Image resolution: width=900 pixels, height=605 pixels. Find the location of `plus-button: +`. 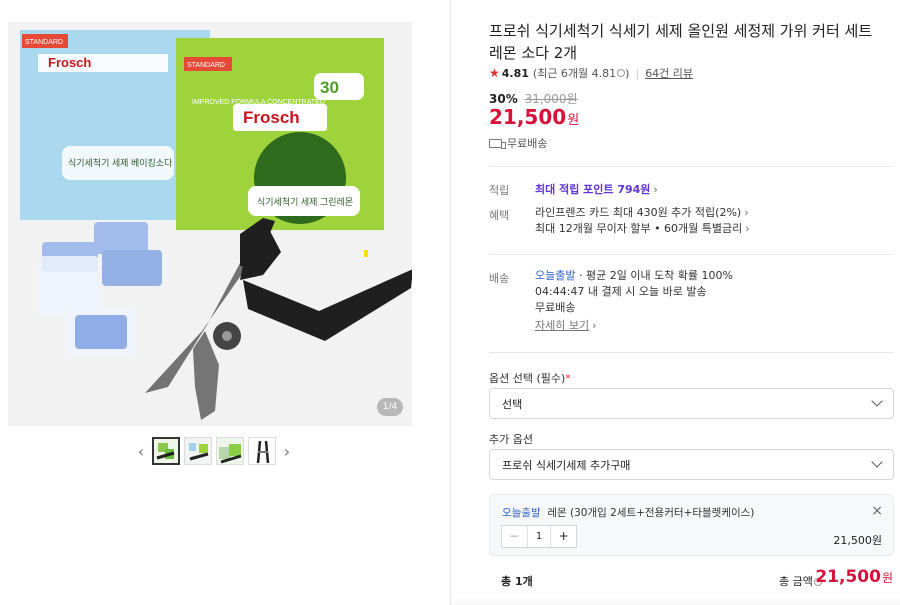

plus-button: + is located at coordinates (563, 536).